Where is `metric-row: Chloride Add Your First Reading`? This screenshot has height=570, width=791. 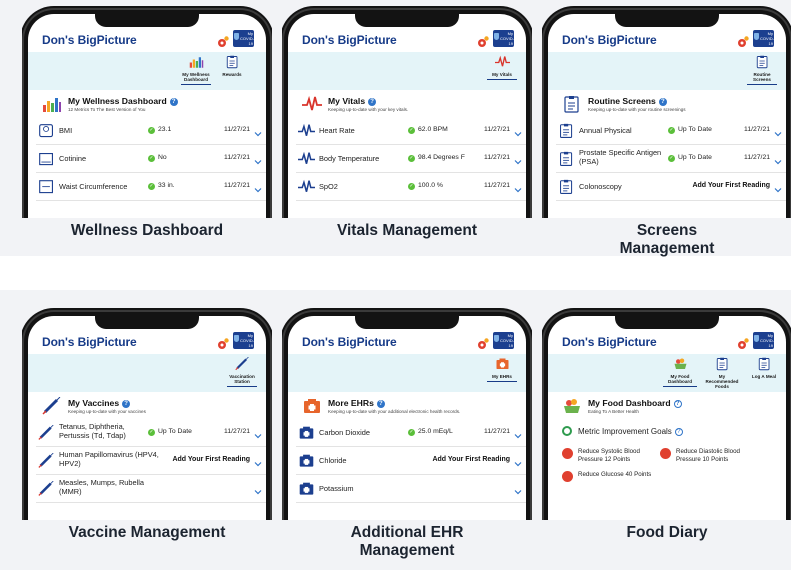
metric-row: Chloride Add Your First Reading is located at coordinates (411, 461).